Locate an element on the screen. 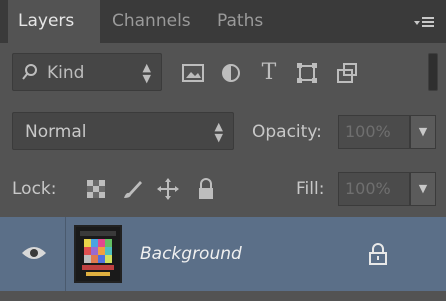  tab-layers: Layers is located at coordinates (54, 21).